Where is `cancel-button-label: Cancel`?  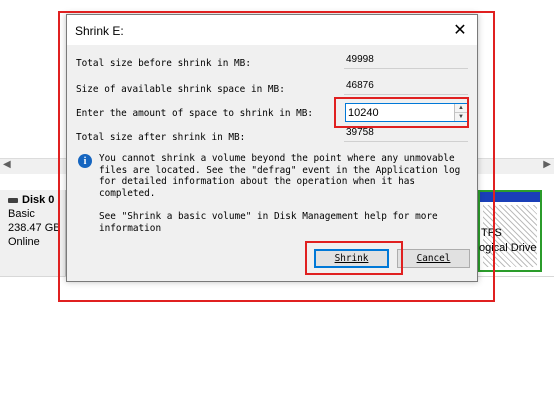 cancel-button-label: Cancel is located at coordinates (433, 258).